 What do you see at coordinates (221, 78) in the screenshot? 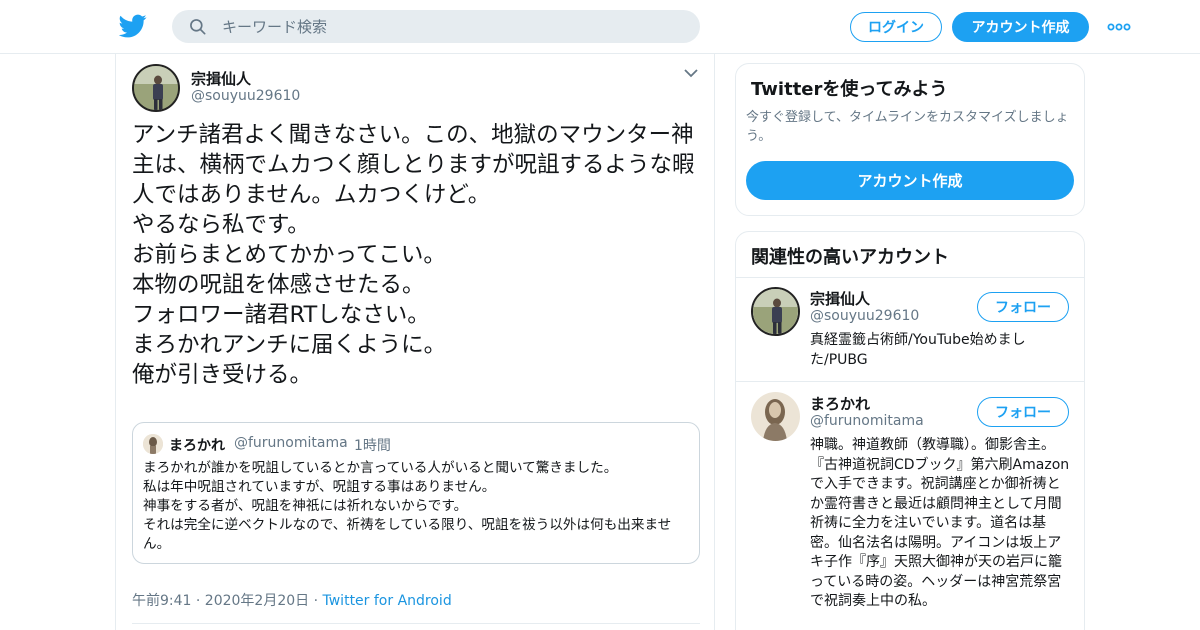
I see `author-display-name: 宗揖仙人` at bounding box center [221, 78].